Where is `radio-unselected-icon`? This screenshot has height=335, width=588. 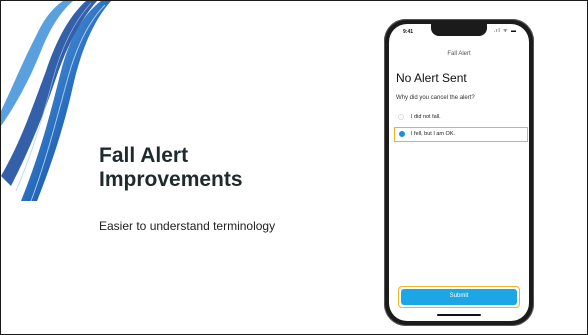
radio-unselected-icon is located at coordinates (401, 117).